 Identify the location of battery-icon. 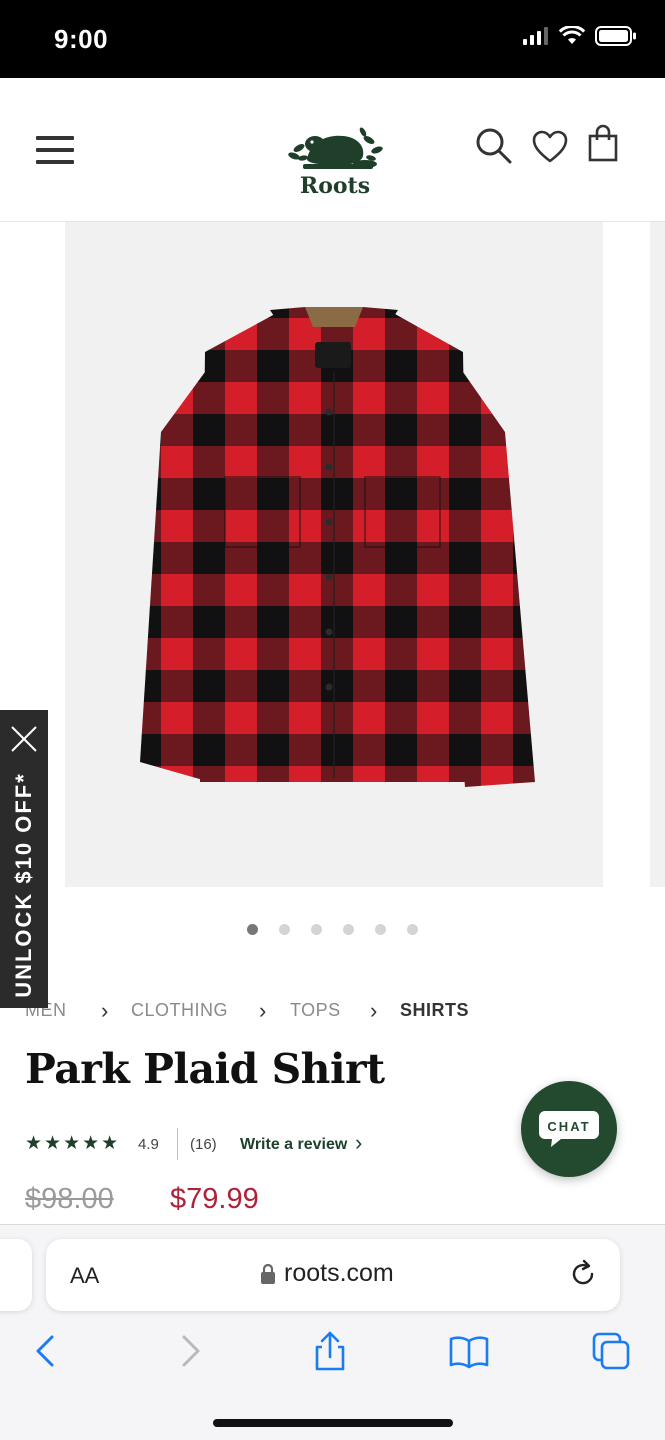
(615, 36).